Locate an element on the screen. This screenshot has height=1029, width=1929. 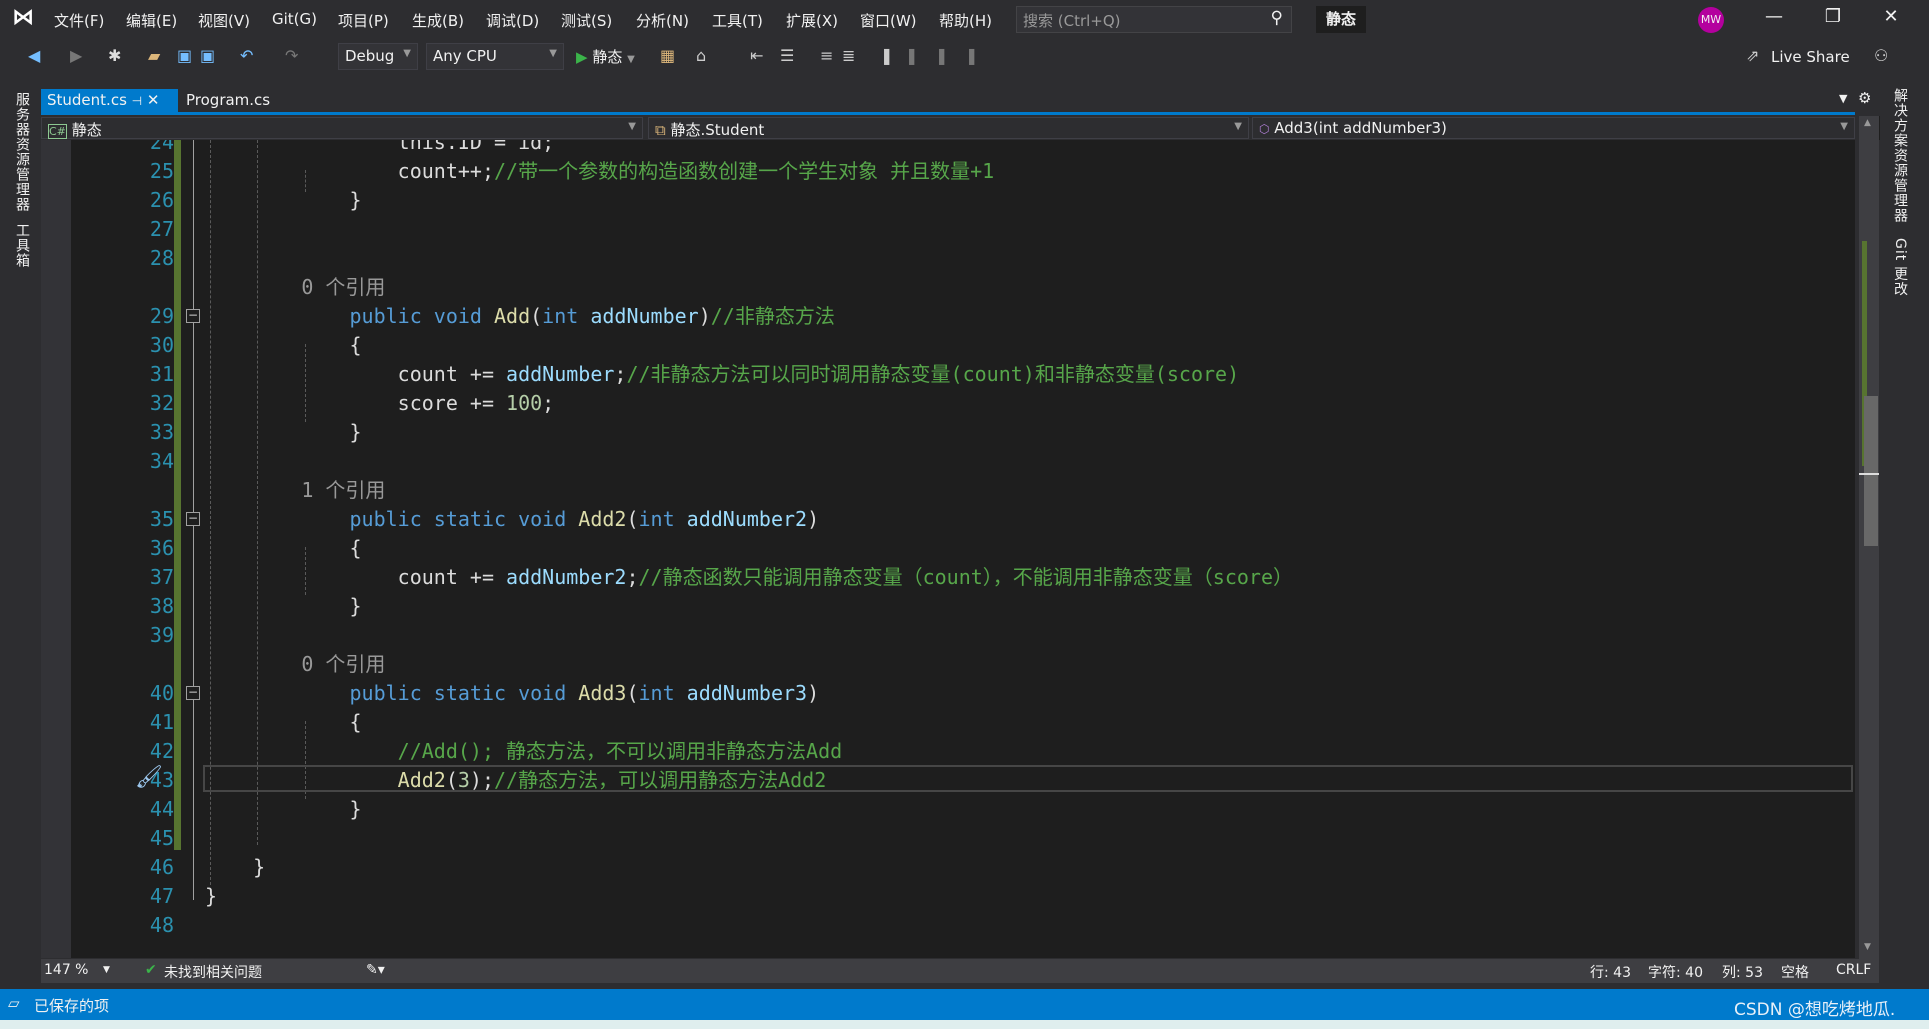
code-text: public void Add(int addNumber)//非静态方法 is located at coordinates (520, 316).